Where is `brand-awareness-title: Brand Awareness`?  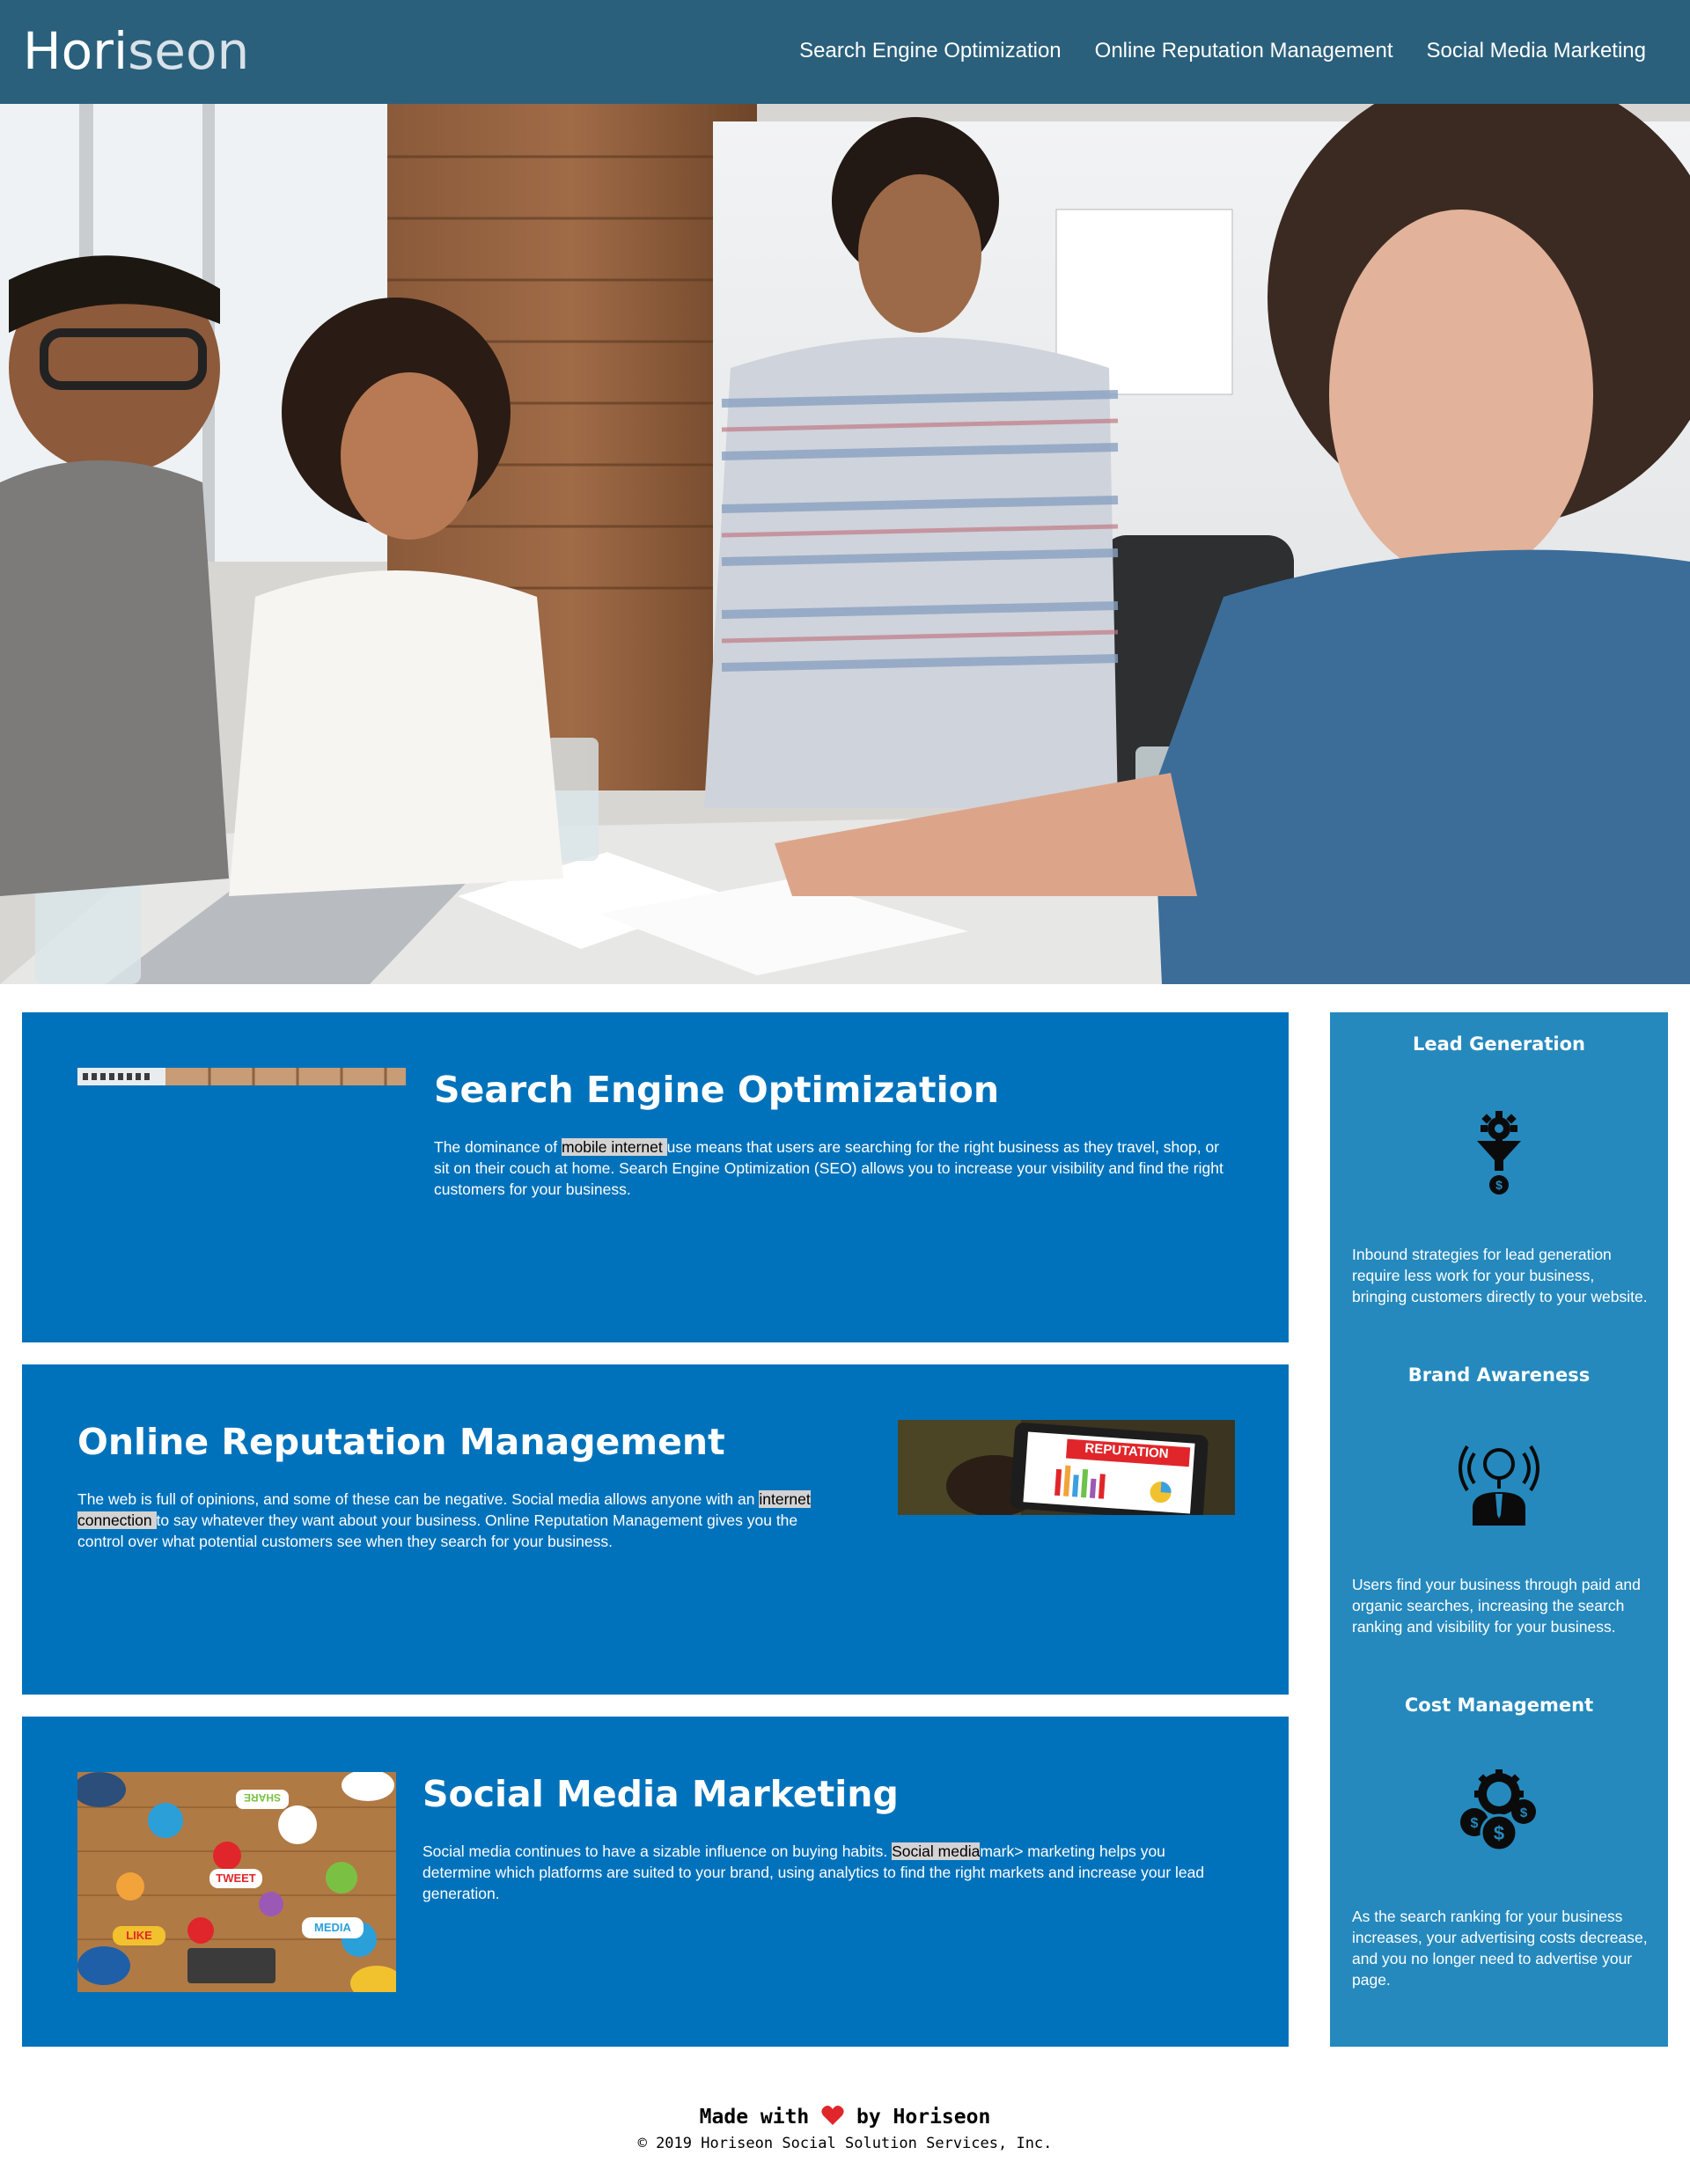
brand-awareness-title: Brand Awareness is located at coordinates (1499, 1375).